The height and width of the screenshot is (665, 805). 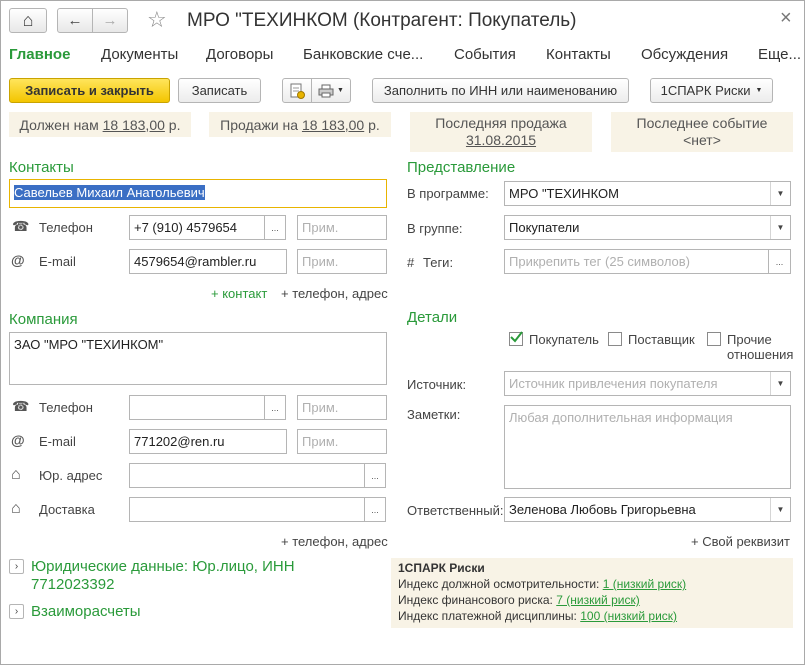 What do you see at coordinates (786, 18) in the screenshot?
I see `close-icon: ×` at bounding box center [786, 18].